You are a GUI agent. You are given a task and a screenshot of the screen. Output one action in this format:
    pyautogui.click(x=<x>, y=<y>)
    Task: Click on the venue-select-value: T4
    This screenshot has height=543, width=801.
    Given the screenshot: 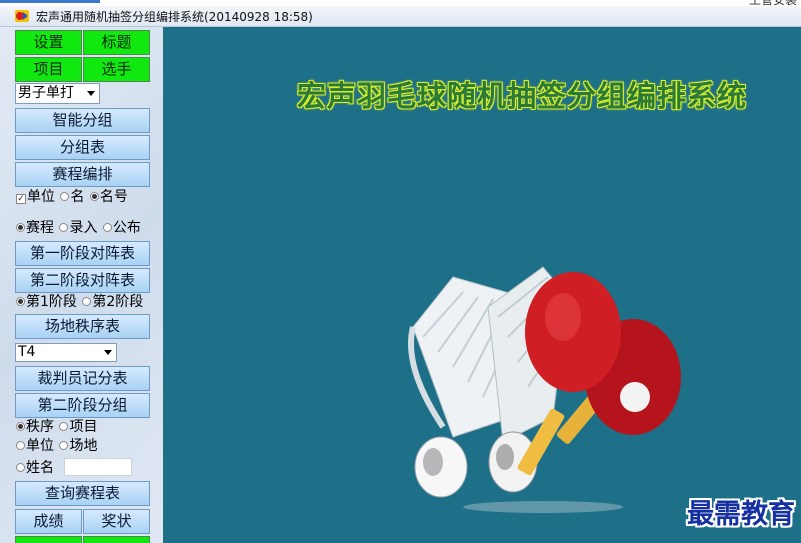 What is the action you would take?
    pyautogui.click(x=27, y=352)
    